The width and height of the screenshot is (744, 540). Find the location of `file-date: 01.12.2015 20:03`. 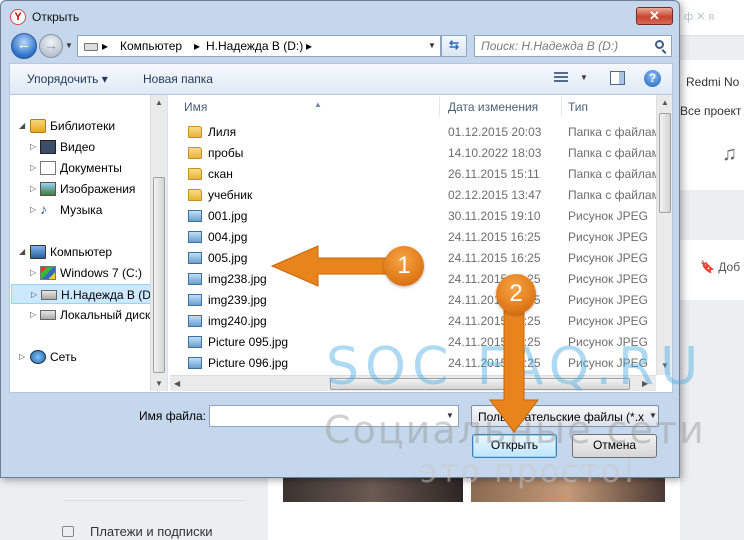

file-date: 01.12.2015 20:03 is located at coordinates (495, 132).